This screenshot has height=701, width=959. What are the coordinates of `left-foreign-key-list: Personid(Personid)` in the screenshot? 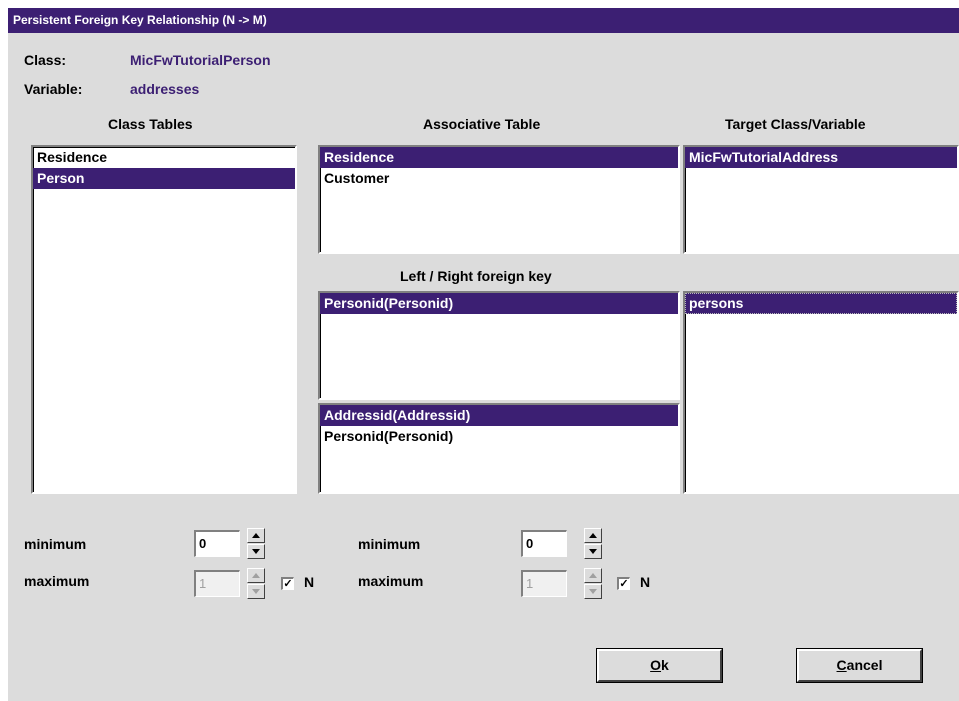 It's located at (499, 345).